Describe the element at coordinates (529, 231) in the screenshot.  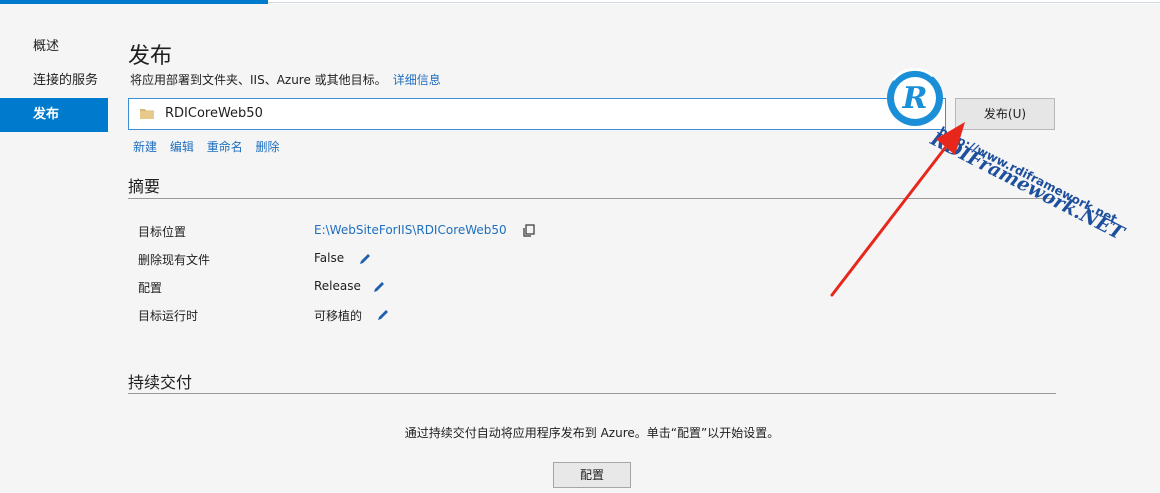
I see `copy-icon` at that location.